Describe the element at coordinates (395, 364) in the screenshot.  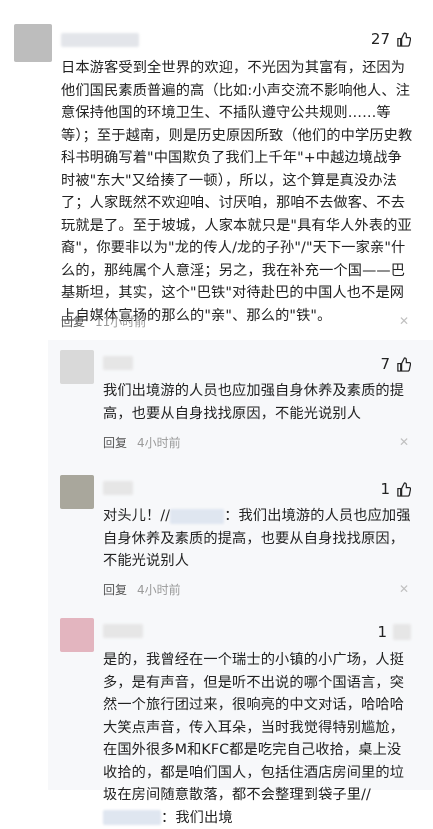
I see `like-button: 7` at that location.